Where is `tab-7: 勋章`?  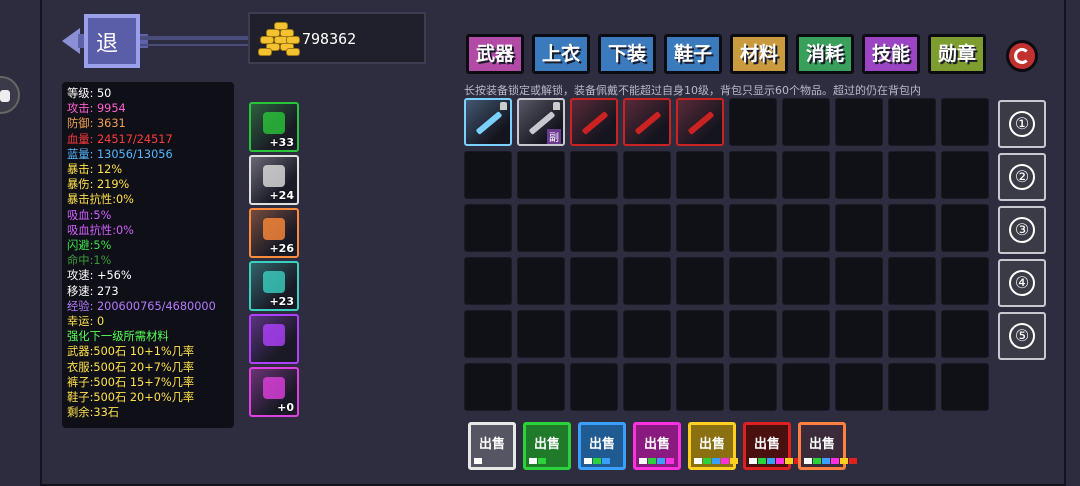 tab-7: 勋章 is located at coordinates (957, 54).